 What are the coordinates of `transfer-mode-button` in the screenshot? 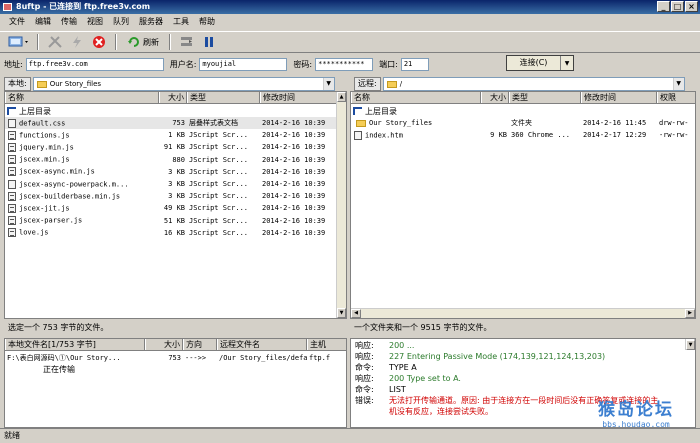 It's located at (187, 42).